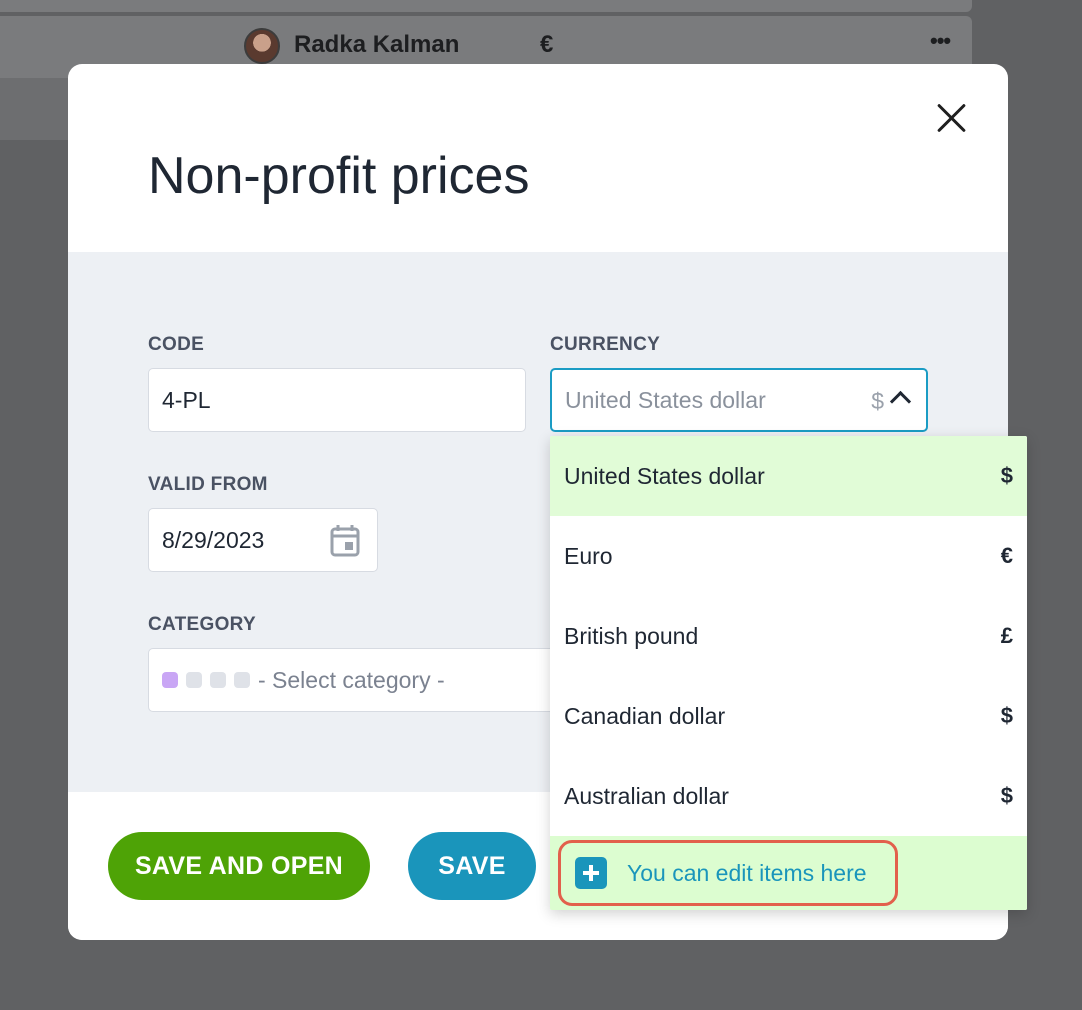 The height and width of the screenshot is (1010, 1082). What do you see at coordinates (665, 399) in the screenshot?
I see `currency-select-value: United States dollar` at bounding box center [665, 399].